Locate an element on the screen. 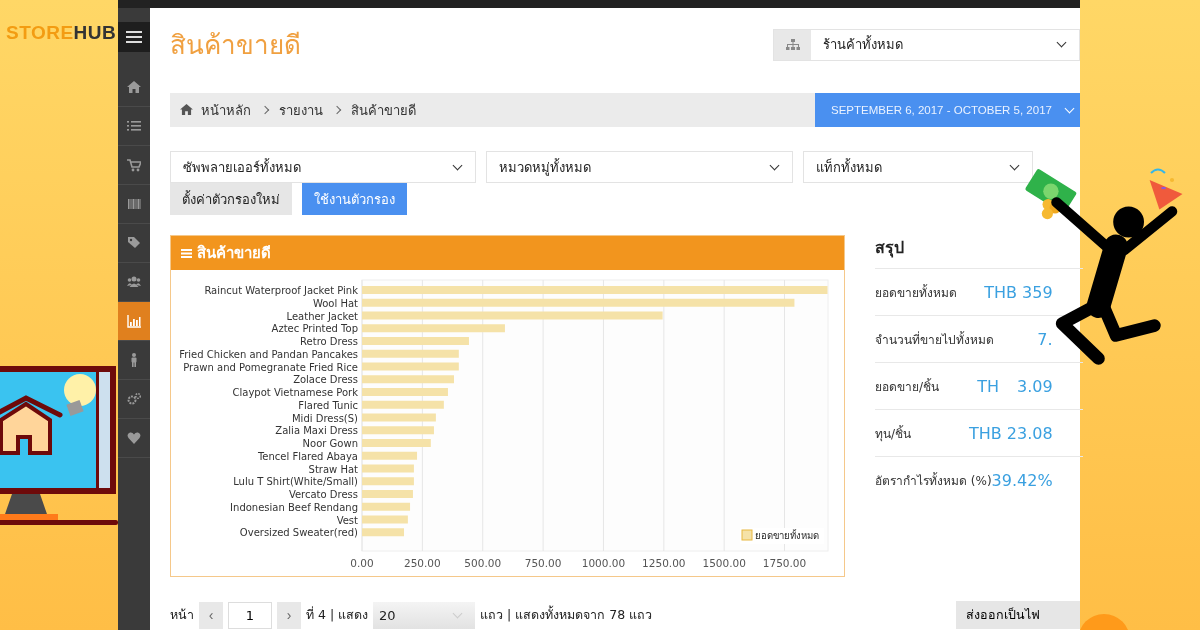 The height and width of the screenshot is (630, 1200). bar-chart-icon is located at coordinates (134, 321).